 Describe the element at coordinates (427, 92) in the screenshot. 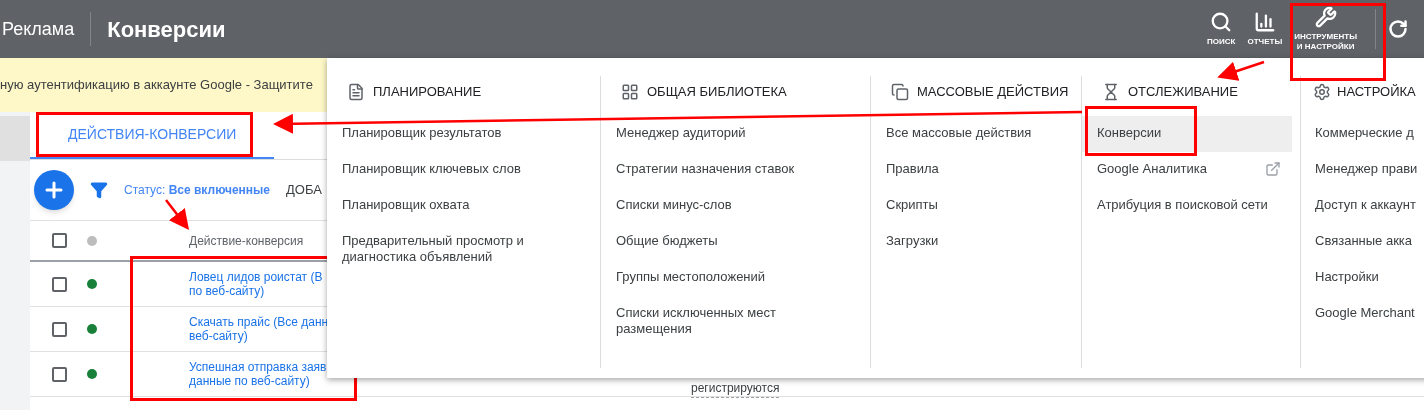

I see `menu-section-title: ПЛАНИРОВАНИЕ` at that location.